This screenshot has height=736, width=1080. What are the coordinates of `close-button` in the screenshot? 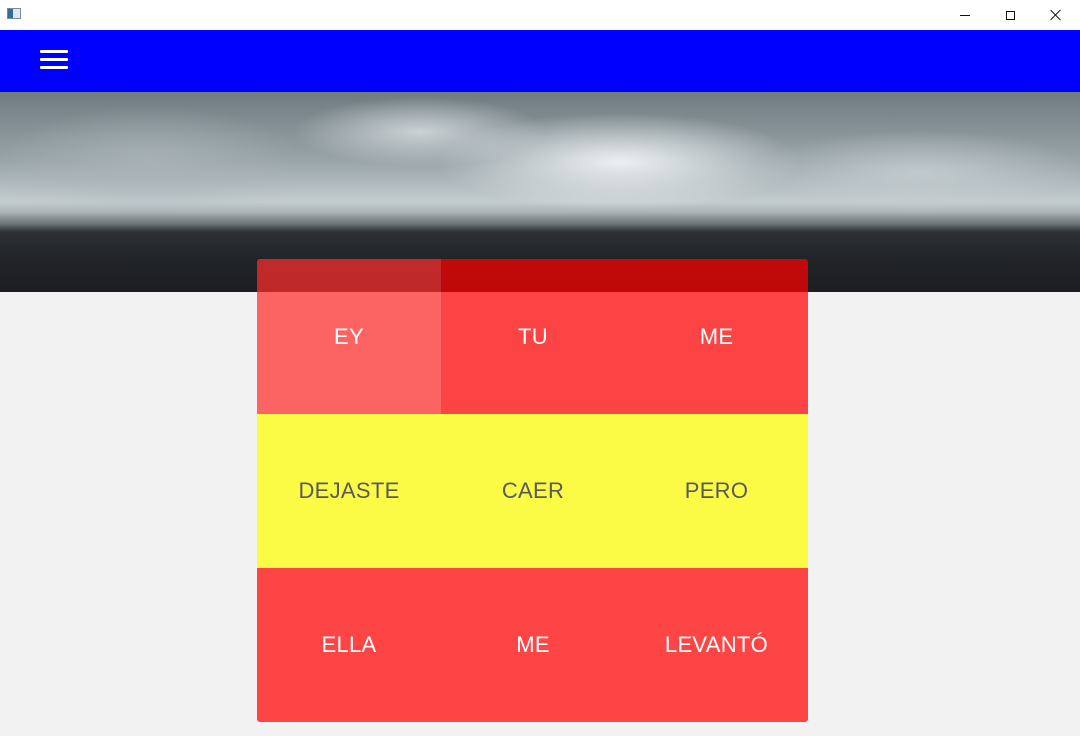 It's located at (1056, 15).